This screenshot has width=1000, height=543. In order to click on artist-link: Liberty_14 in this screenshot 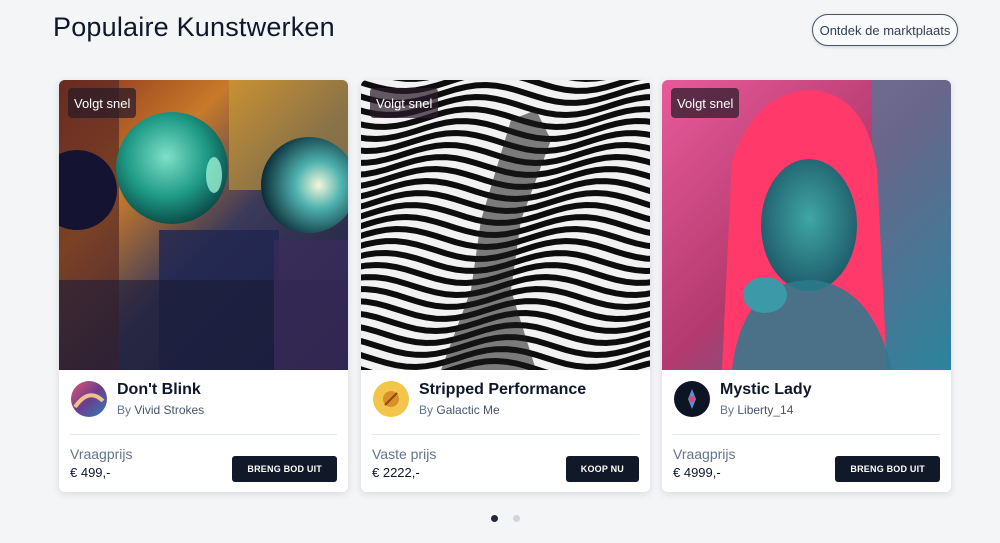, I will do `click(765, 410)`.